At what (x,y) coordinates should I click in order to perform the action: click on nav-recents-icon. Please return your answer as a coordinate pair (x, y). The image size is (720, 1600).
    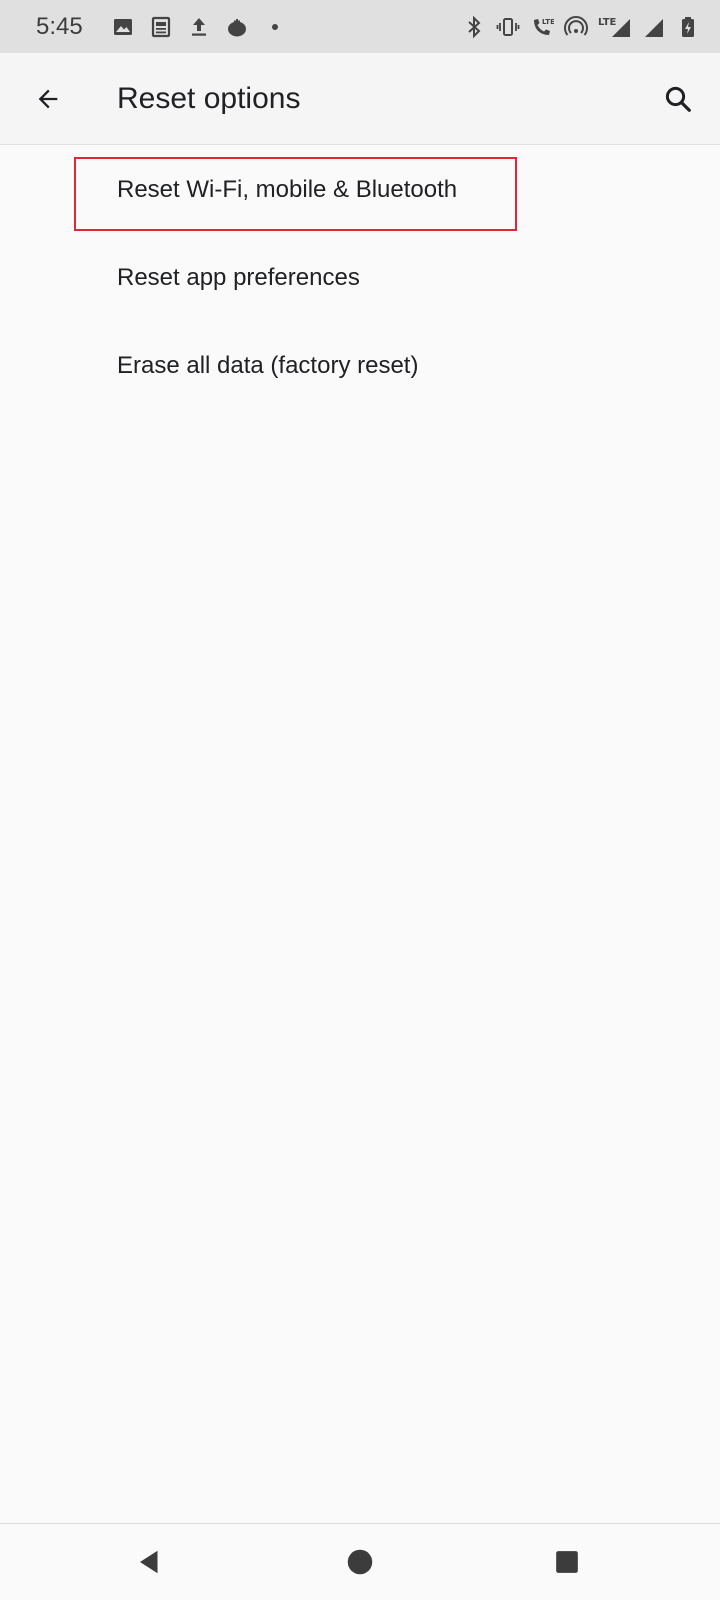
    Looking at the image, I should click on (567, 1562).